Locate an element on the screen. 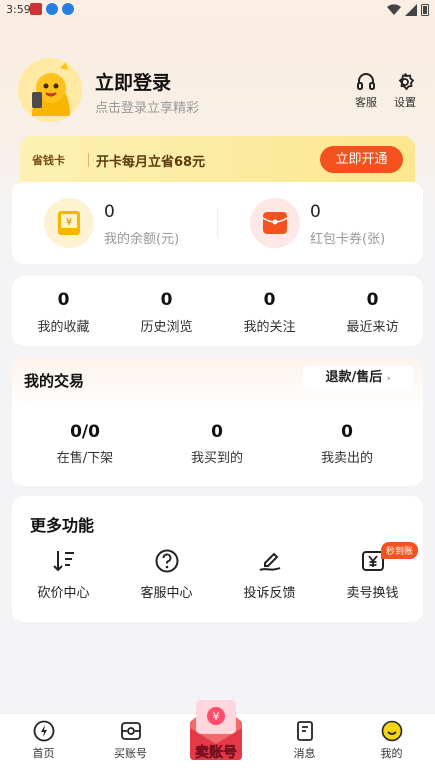 The image size is (435, 773). settings-button: 设置 is located at coordinates (405, 91).